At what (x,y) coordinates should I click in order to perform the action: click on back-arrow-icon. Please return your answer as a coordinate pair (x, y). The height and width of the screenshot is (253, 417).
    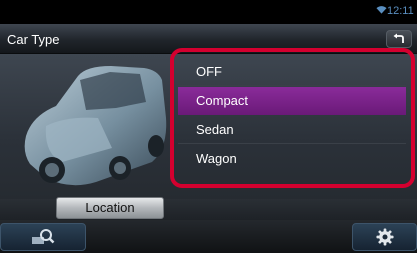
    Looking at the image, I should click on (398, 38).